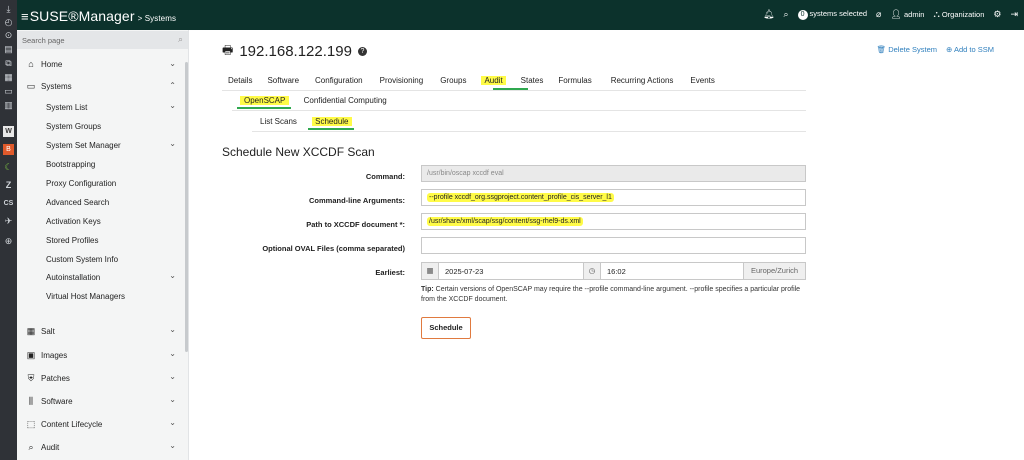 The height and width of the screenshot is (460, 1024). What do you see at coordinates (574, 80) in the screenshot?
I see `tab-formulas: Formulas` at bounding box center [574, 80].